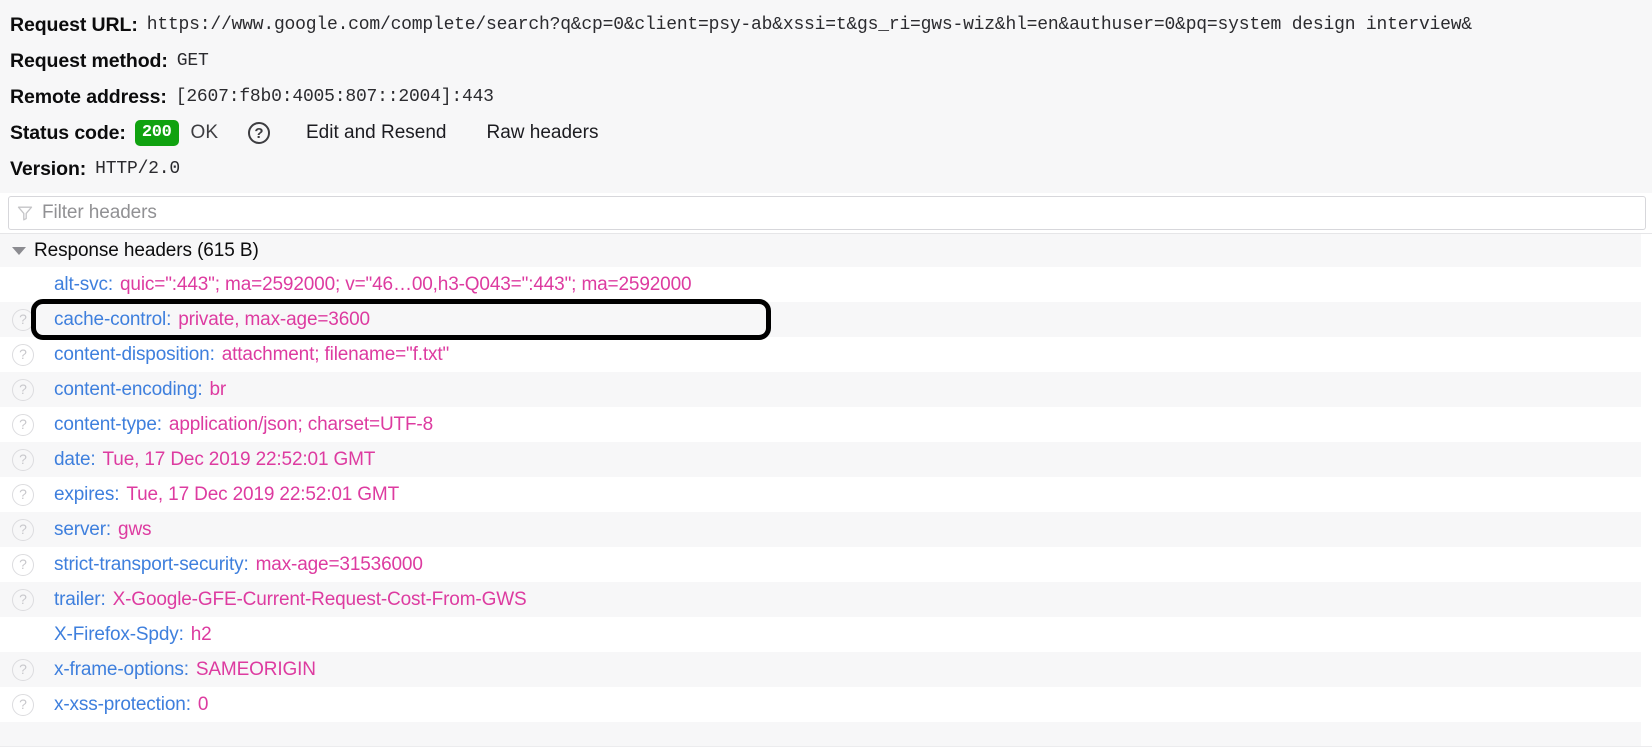 This screenshot has width=1652, height=752. Describe the element at coordinates (105, 424) in the screenshot. I see `header-name: content-type` at that location.